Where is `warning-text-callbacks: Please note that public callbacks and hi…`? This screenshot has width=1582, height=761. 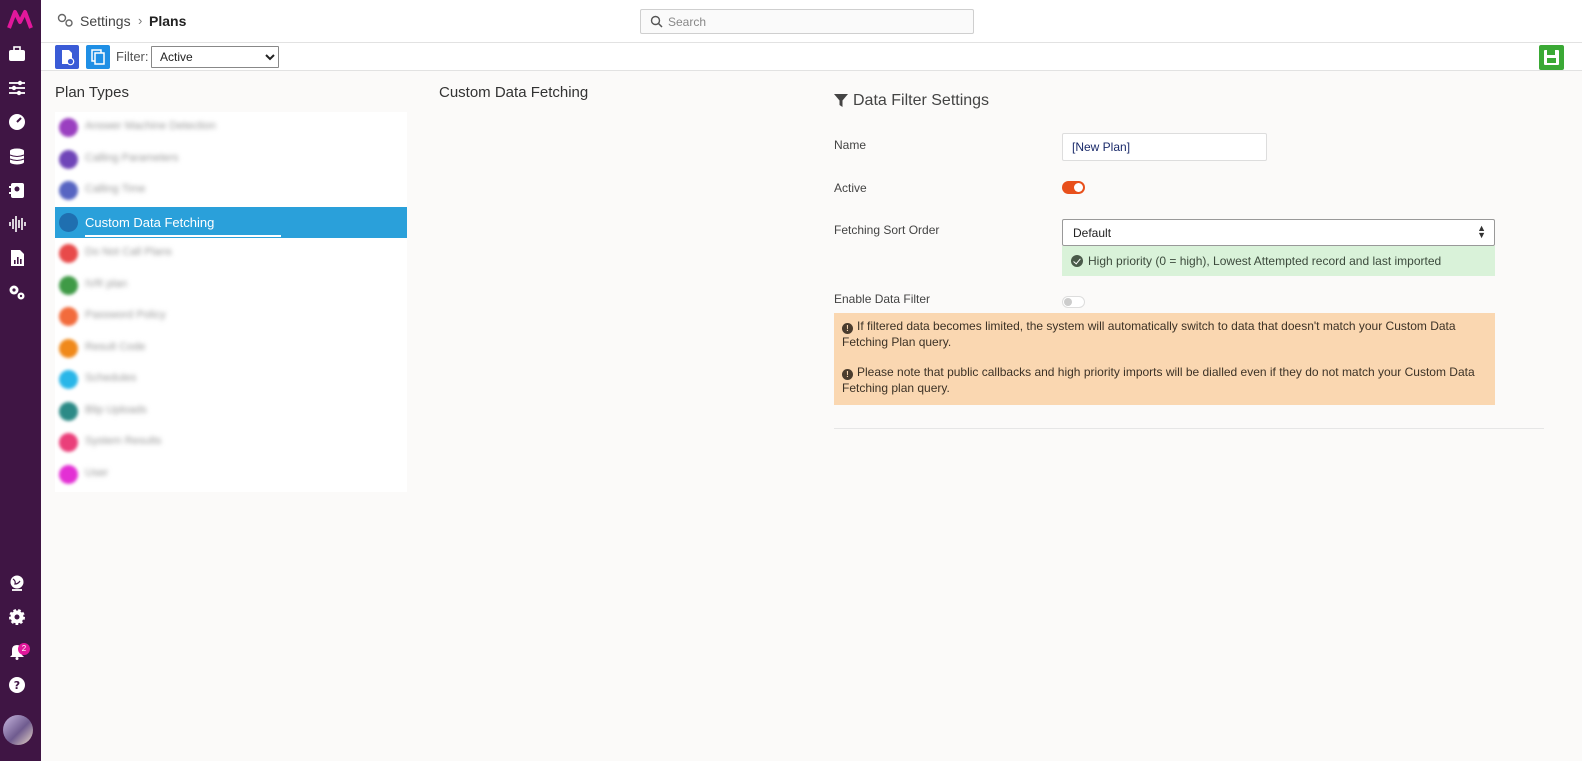
warning-text-callbacks: Please note that public callbacks and hi… is located at coordinates (1158, 380).